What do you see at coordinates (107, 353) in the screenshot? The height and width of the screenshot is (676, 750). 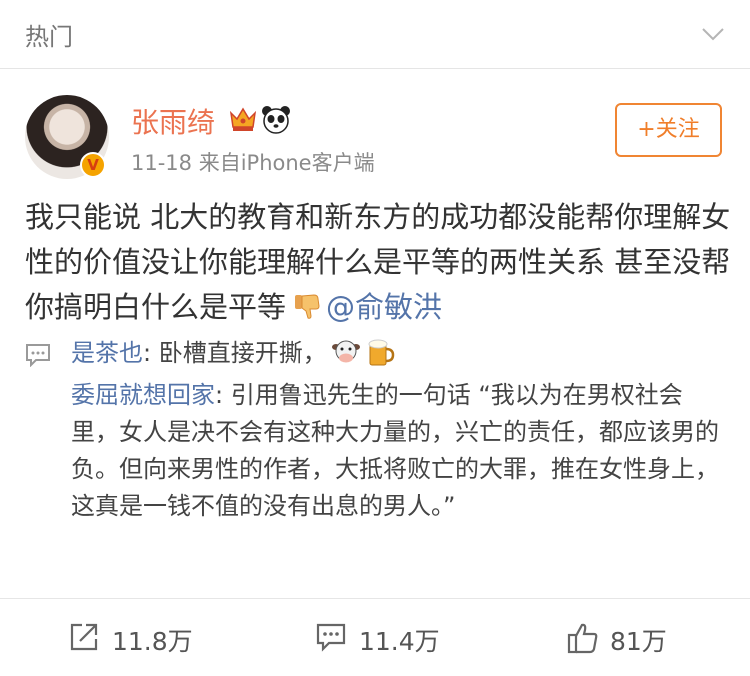 I see `comment-user: 是茶也` at bounding box center [107, 353].